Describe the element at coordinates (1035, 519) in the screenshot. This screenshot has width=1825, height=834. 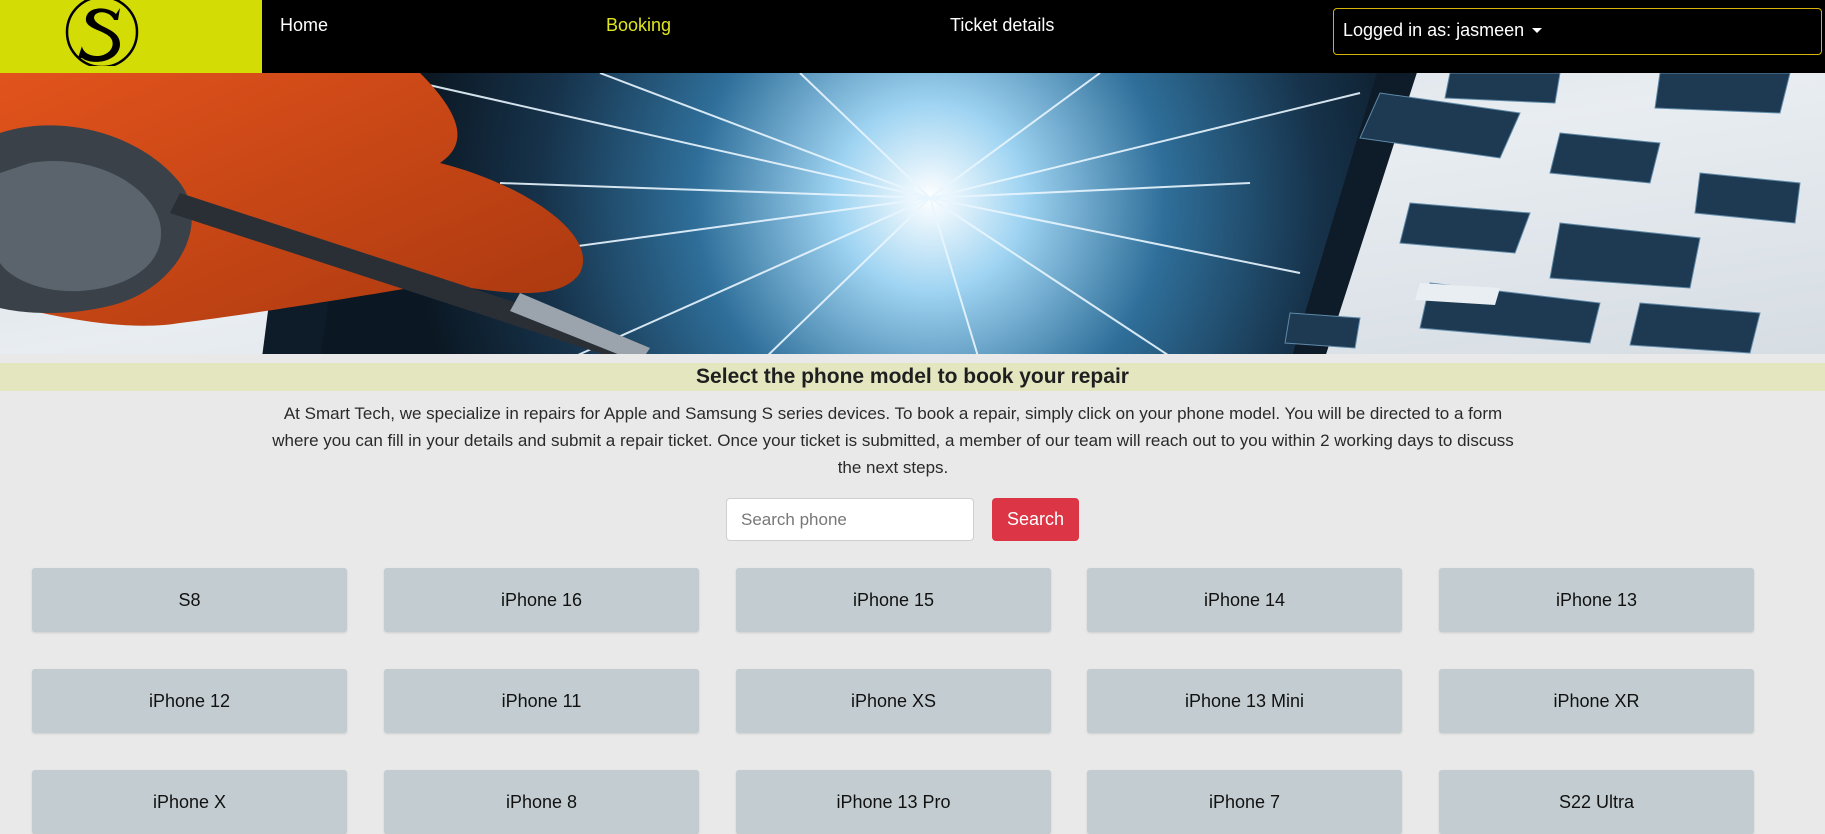
I see `search-button: Search` at that location.